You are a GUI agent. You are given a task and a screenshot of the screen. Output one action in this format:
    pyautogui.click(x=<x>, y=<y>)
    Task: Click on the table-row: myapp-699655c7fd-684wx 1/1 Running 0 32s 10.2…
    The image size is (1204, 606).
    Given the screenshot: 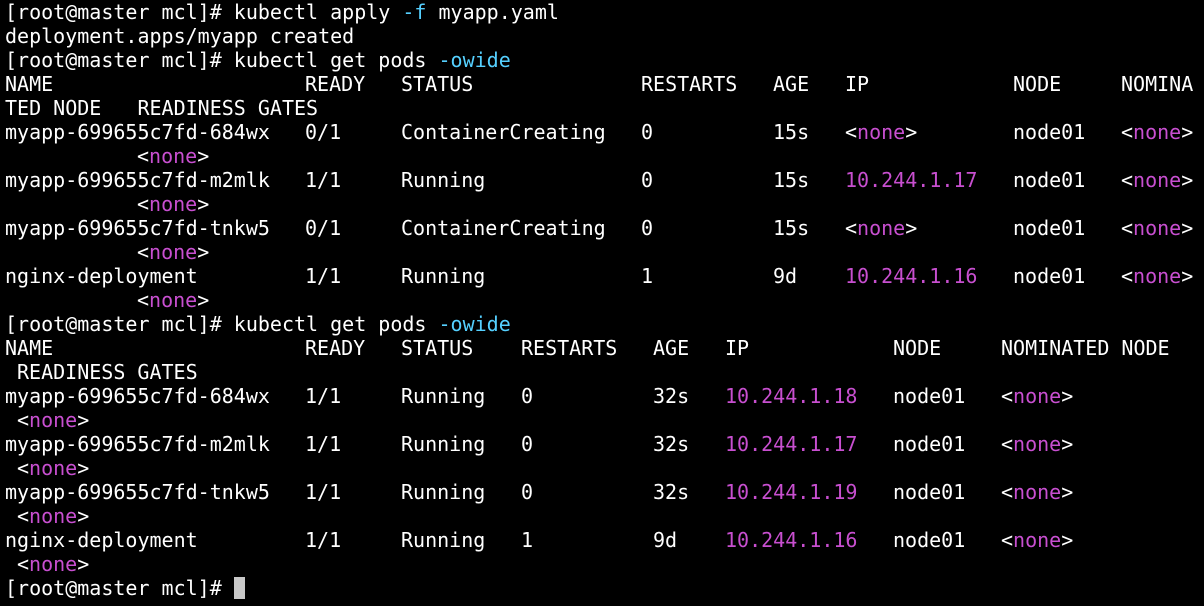 What is the action you would take?
    pyautogui.click(x=604, y=396)
    